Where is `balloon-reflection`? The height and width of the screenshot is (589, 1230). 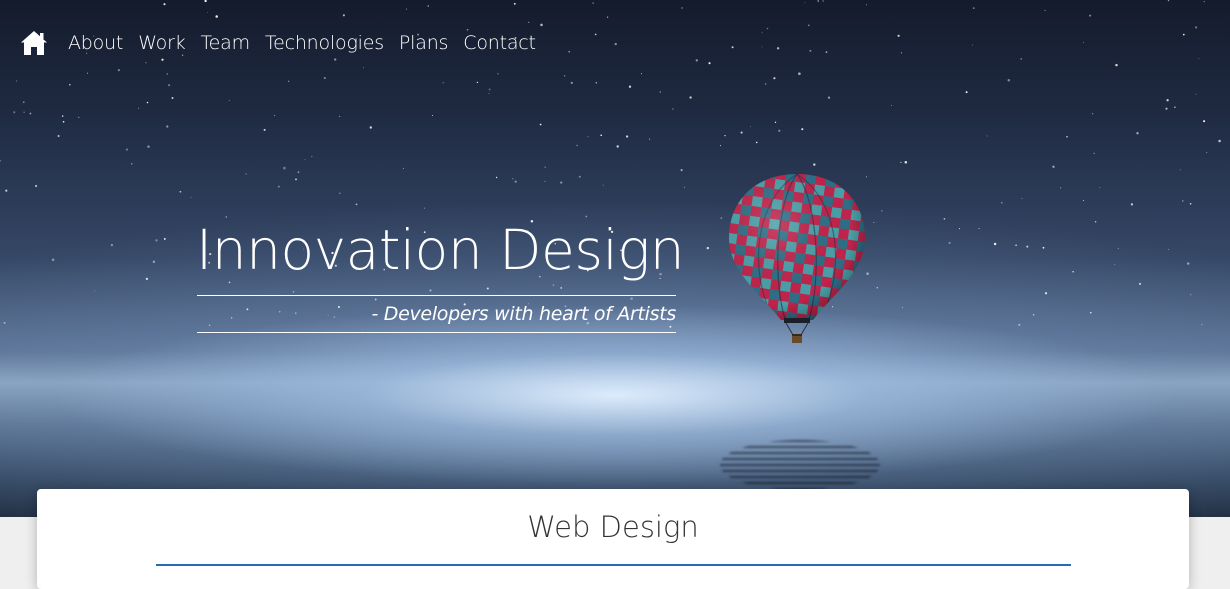 balloon-reflection is located at coordinates (800, 465).